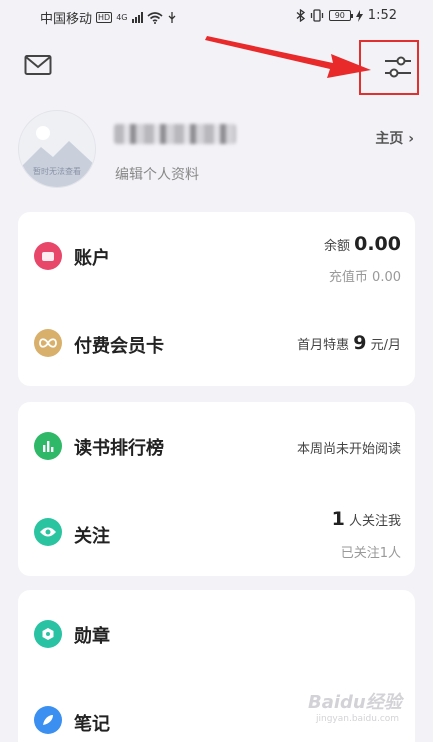  Describe the element at coordinates (48, 532) in the screenshot. I see `eye-icon` at that location.